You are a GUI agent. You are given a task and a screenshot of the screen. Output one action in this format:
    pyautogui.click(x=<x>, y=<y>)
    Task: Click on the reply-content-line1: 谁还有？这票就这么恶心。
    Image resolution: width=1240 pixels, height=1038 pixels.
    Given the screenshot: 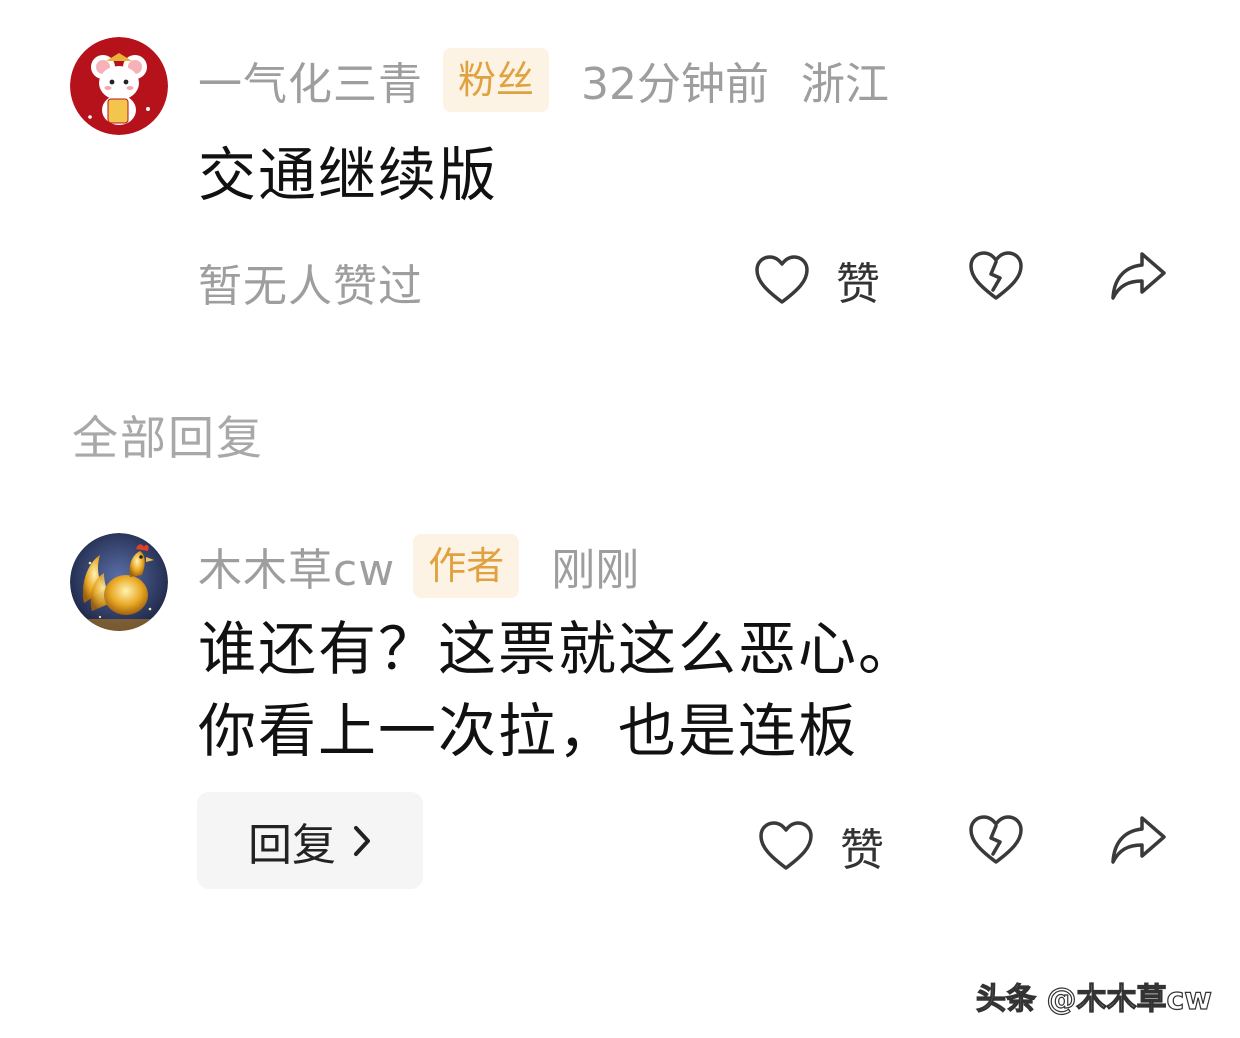 What is the action you would take?
    pyautogui.click(x=558, y=649)
    